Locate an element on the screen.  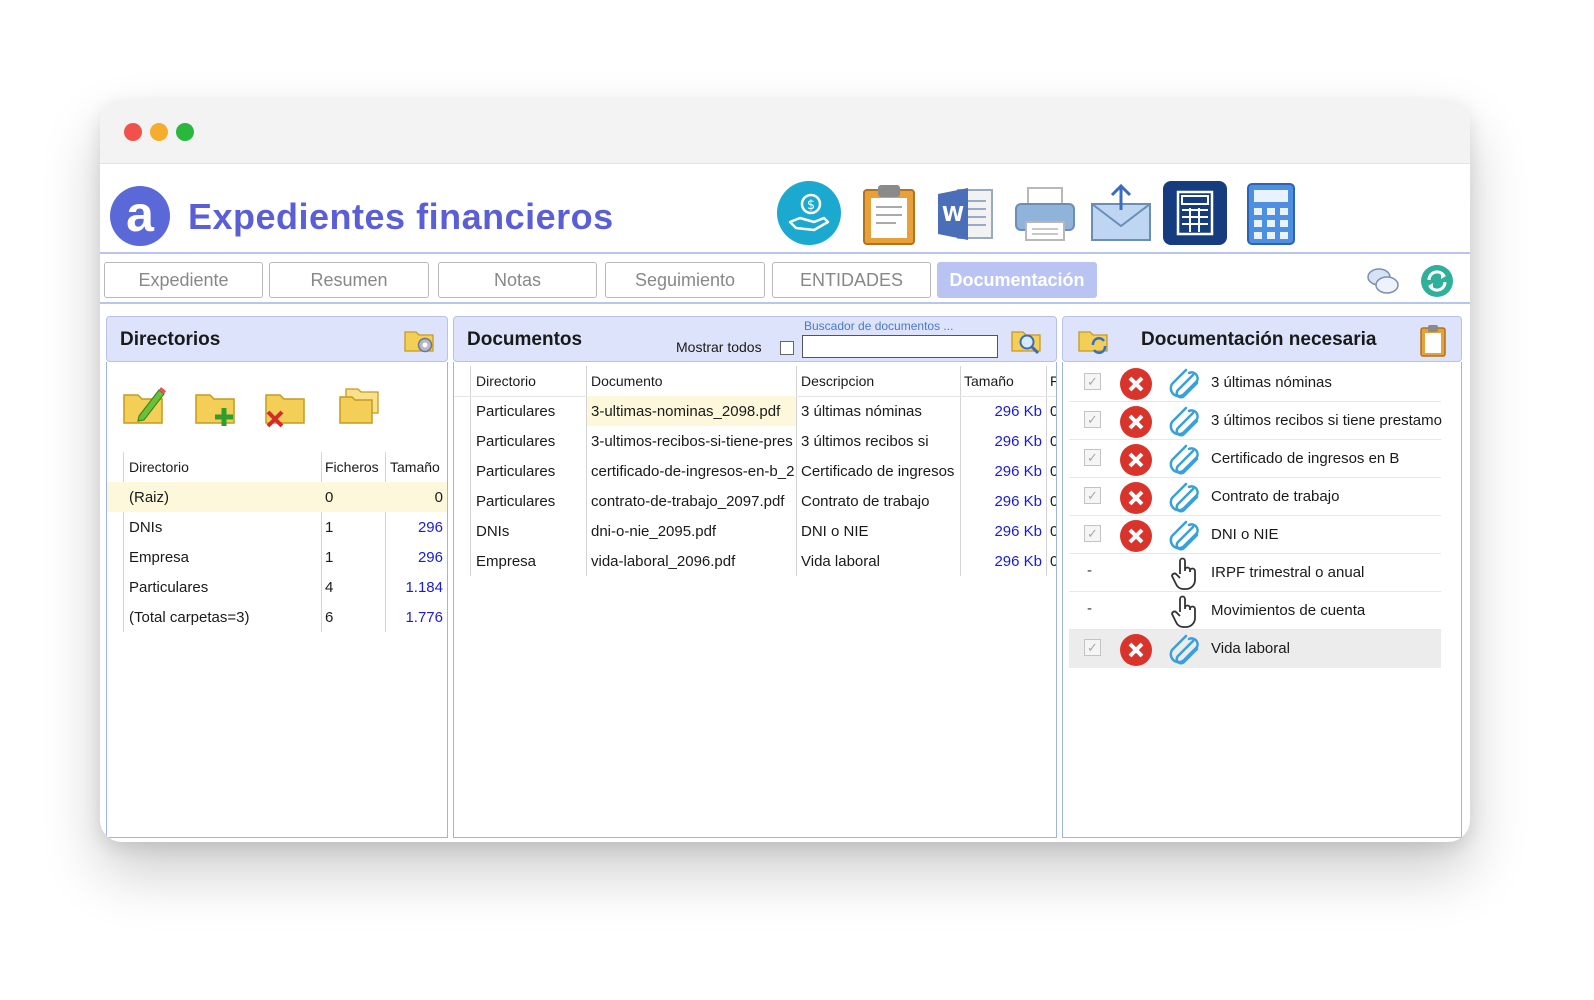
tab-seguimiento: Seguimiento is located at coordinates (685, 280).